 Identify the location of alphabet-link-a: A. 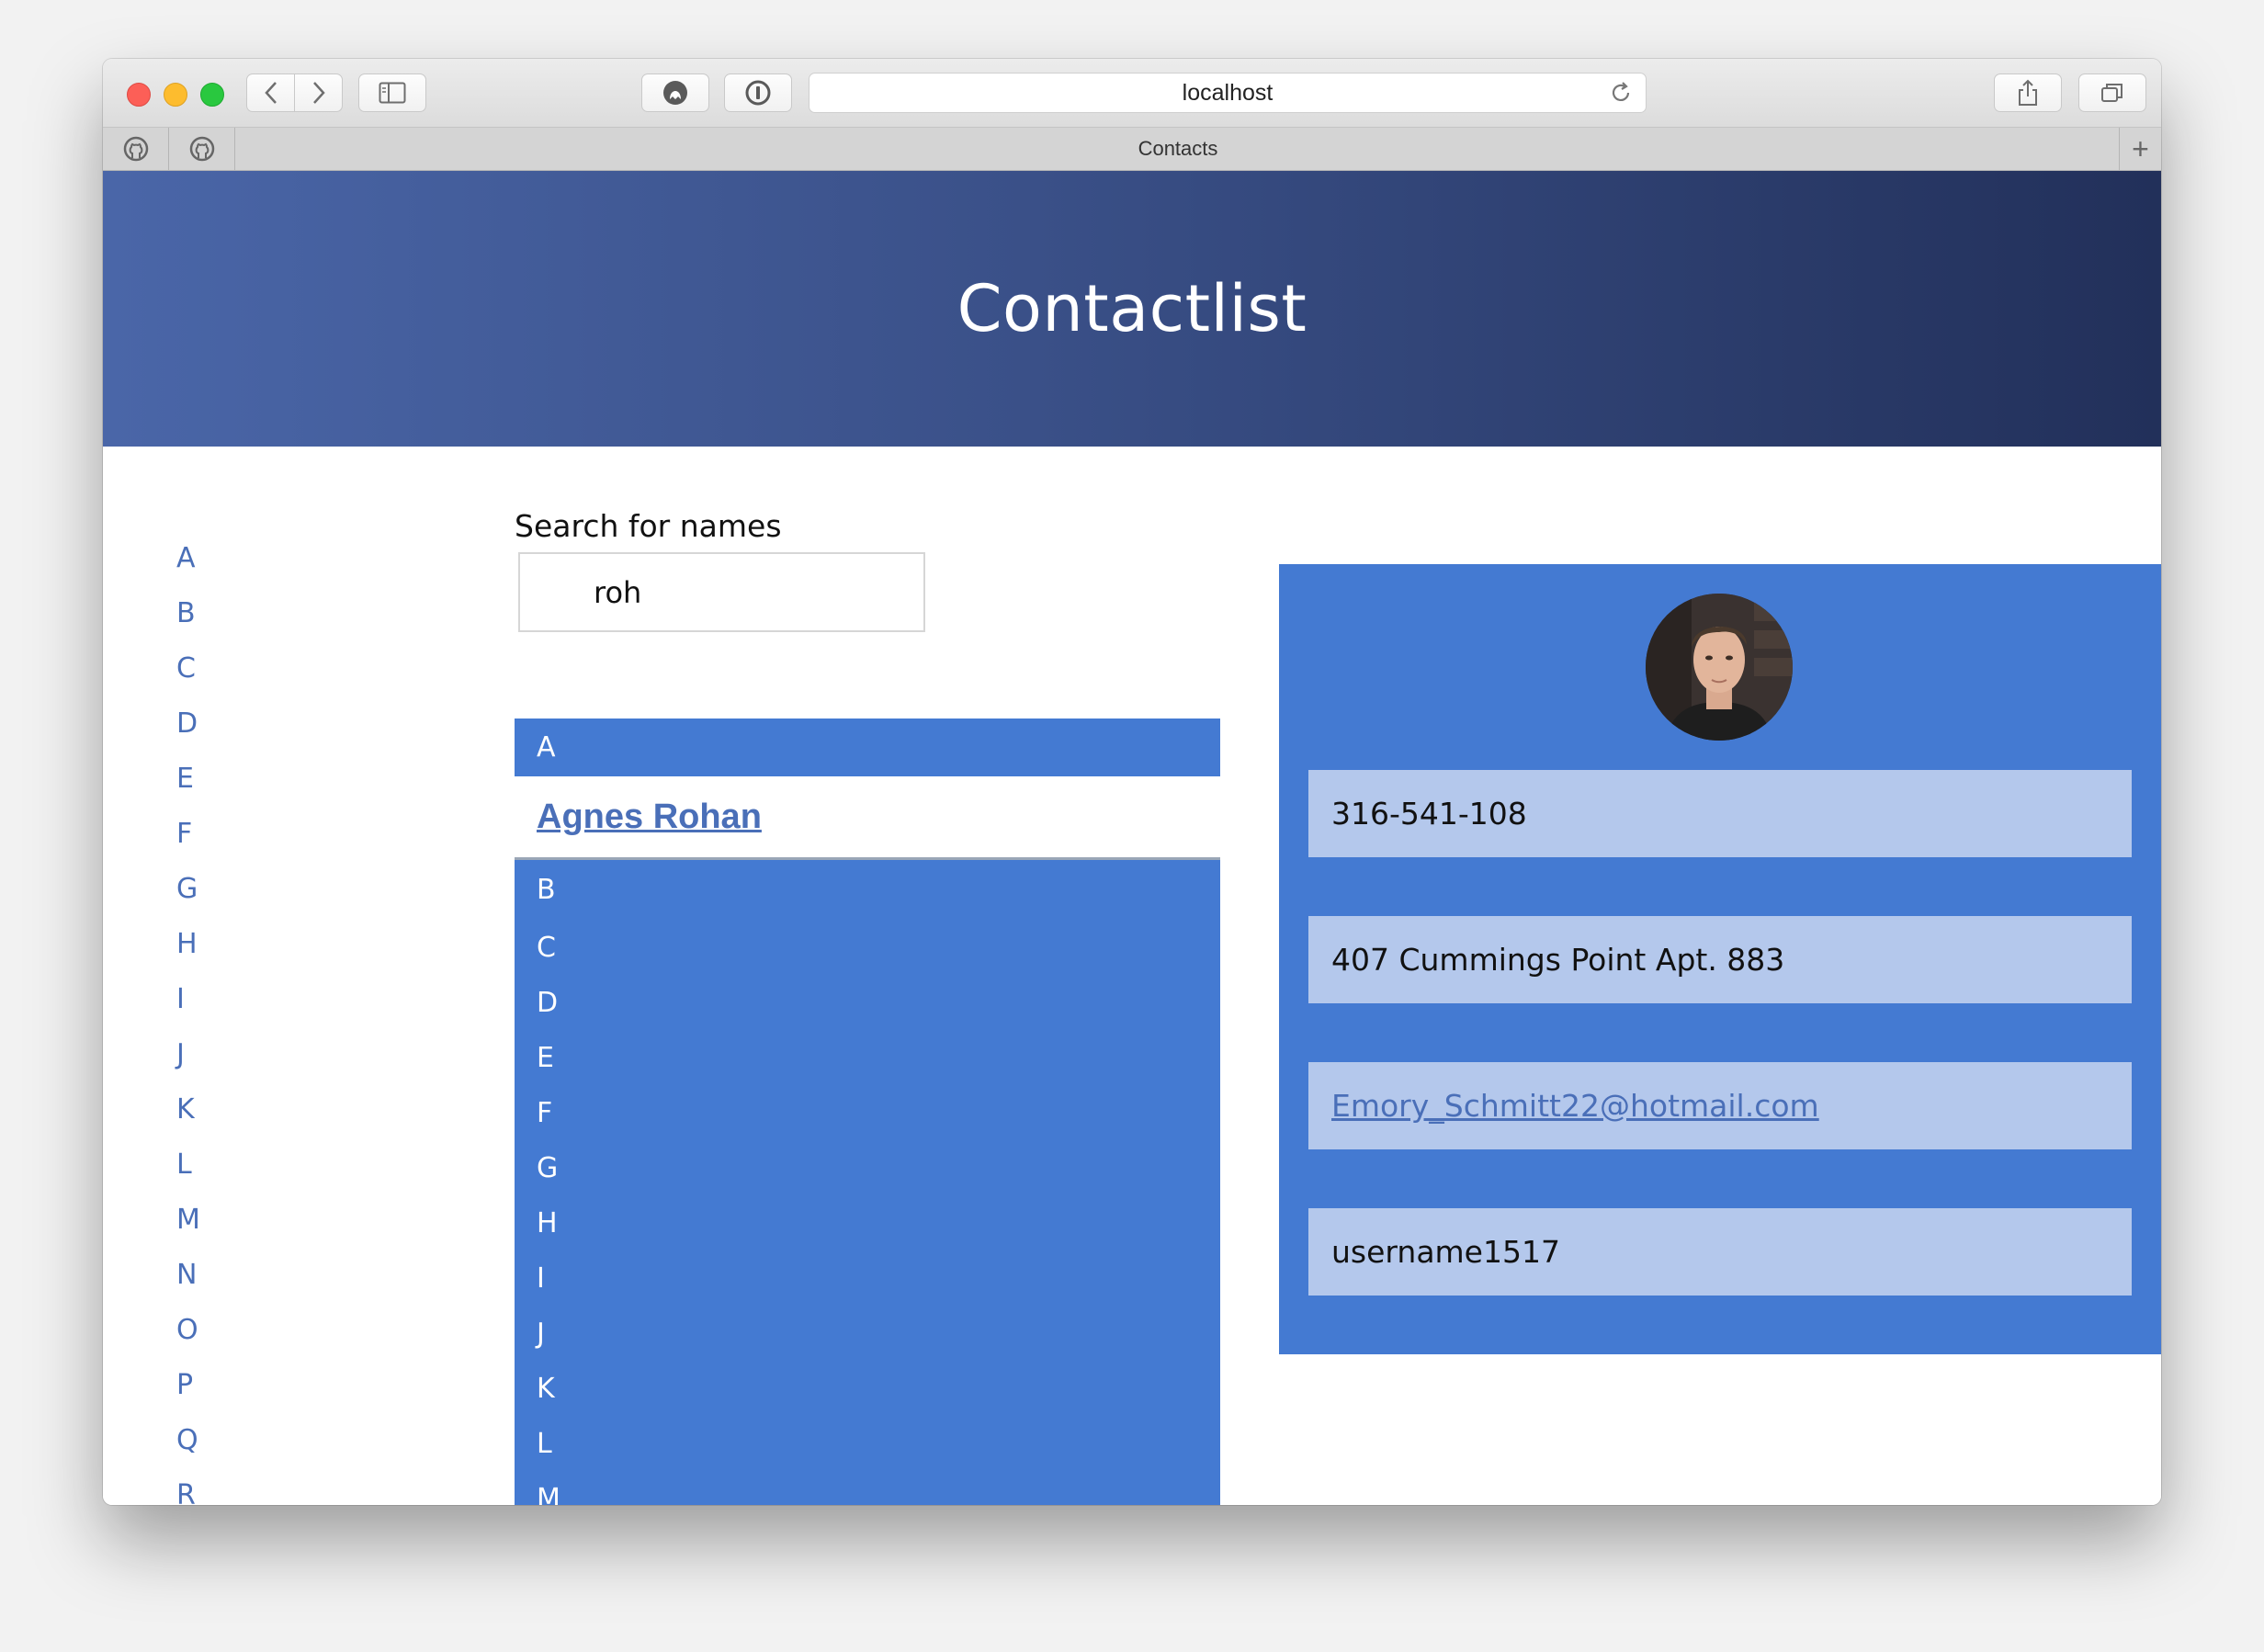
(213, 558).